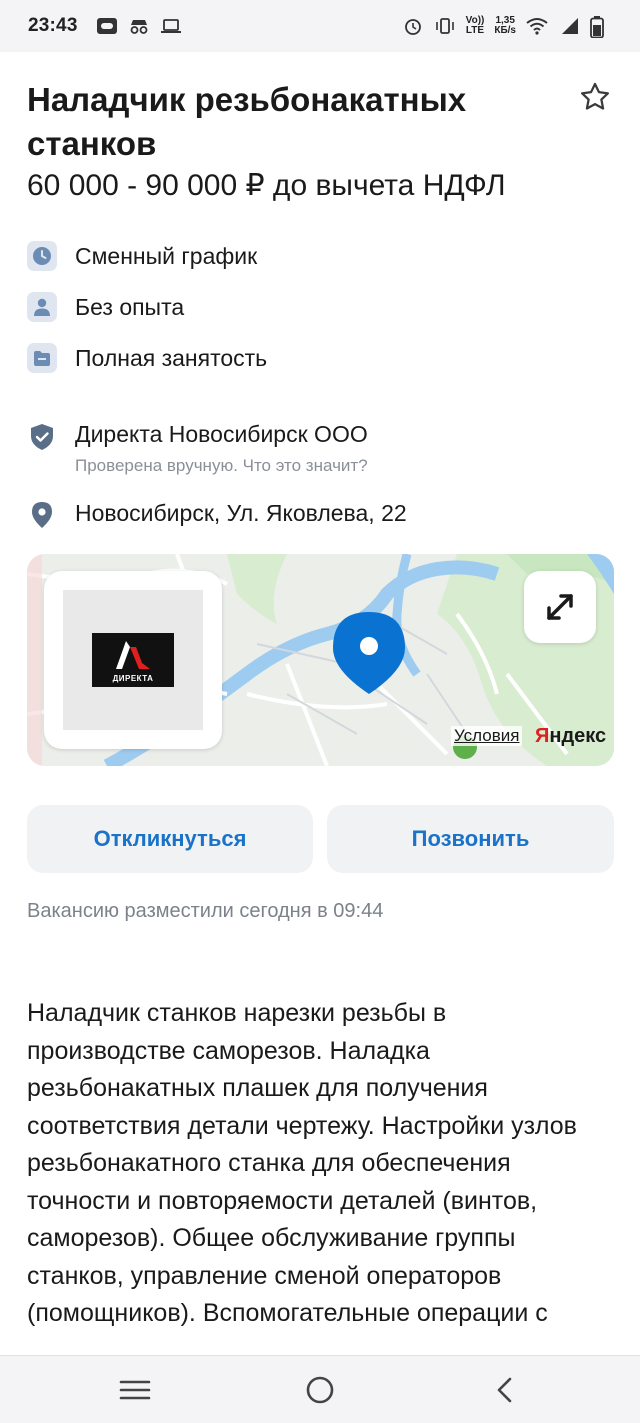 This screenshot has width=640, height=1423. I want to click on person-icon, so click(42, 307).